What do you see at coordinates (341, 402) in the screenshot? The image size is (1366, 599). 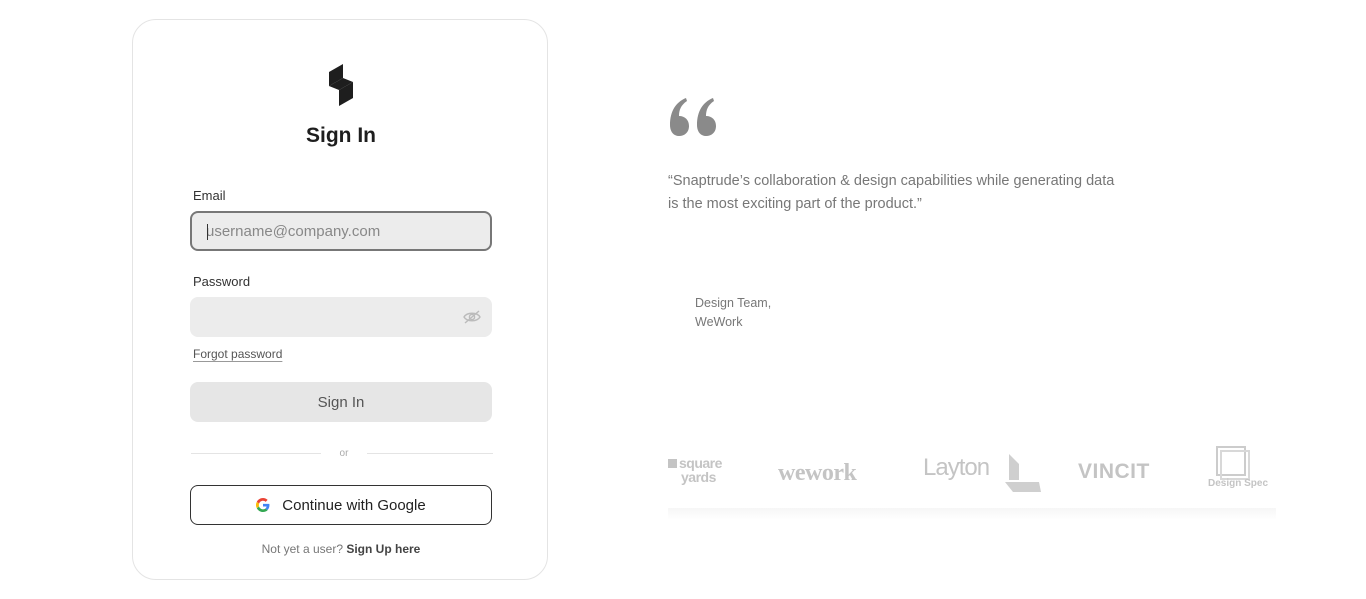 I see `sign-in-button: Sign In` at bounding box center [341, 402].